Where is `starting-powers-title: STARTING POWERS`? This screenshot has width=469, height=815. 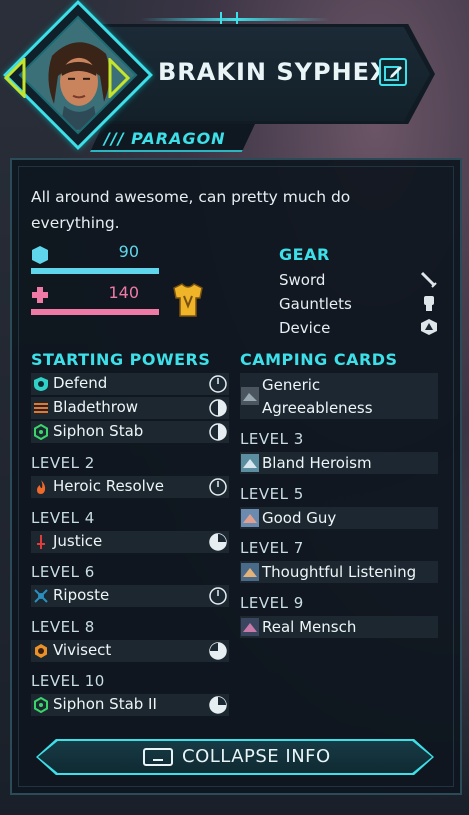 starting-powers-title: STARTING POWERS is located at coordinates (121, 359).